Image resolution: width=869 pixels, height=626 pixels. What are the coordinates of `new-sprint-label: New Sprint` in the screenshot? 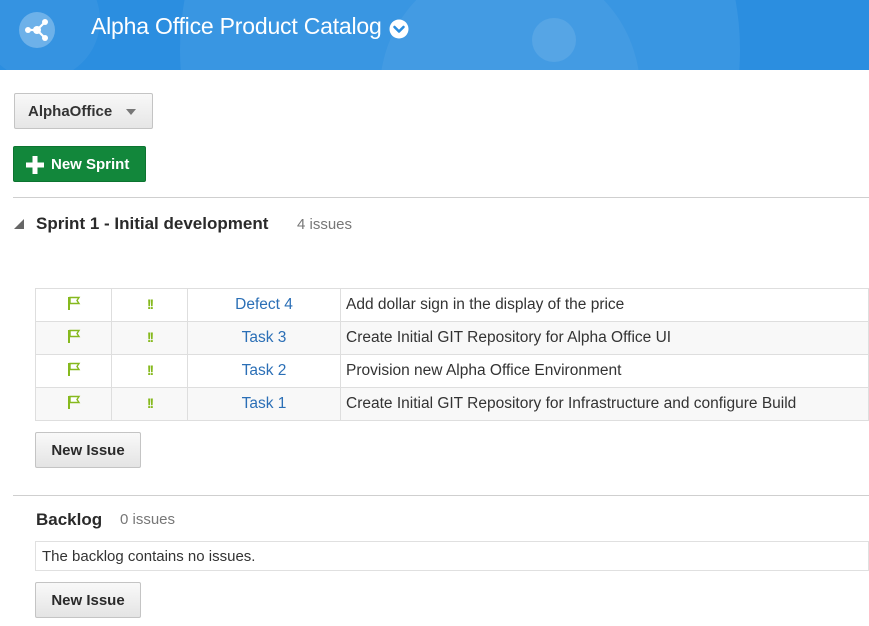 It's located at (90, 164).